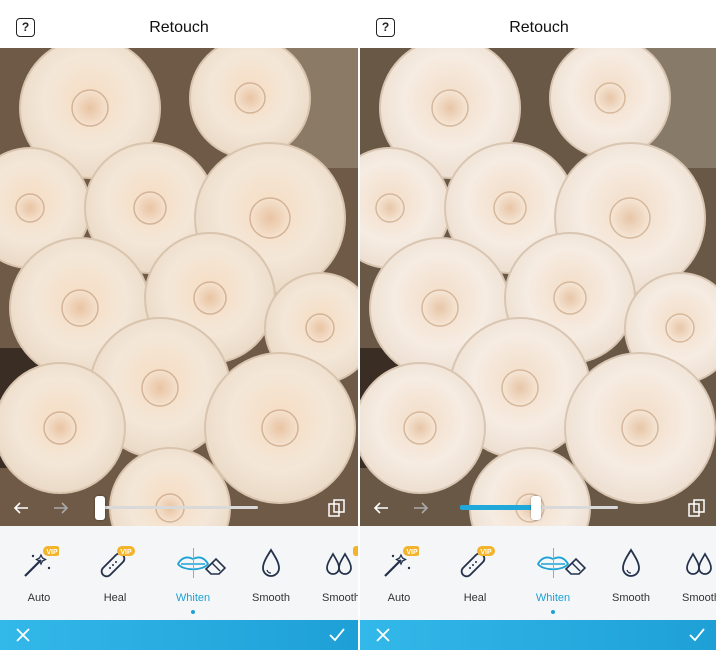  What do you see at coordinates (498, 507) in the screenshot?
I see `slider-fill` at bounding box center [498, 507].